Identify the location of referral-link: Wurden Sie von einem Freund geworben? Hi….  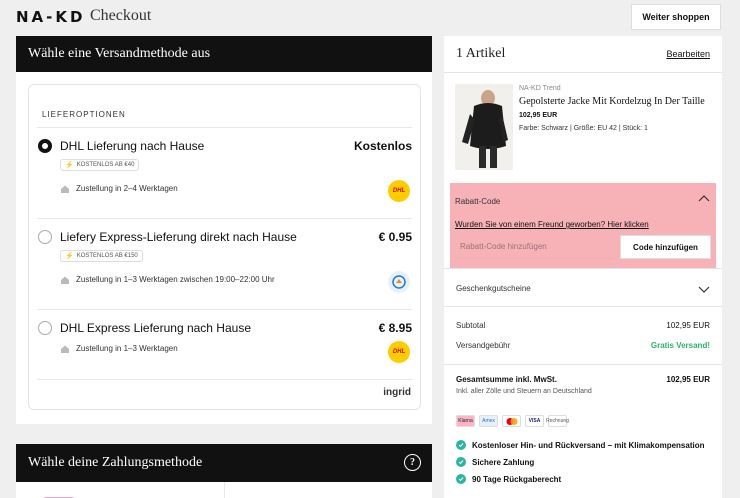
(552, 224).